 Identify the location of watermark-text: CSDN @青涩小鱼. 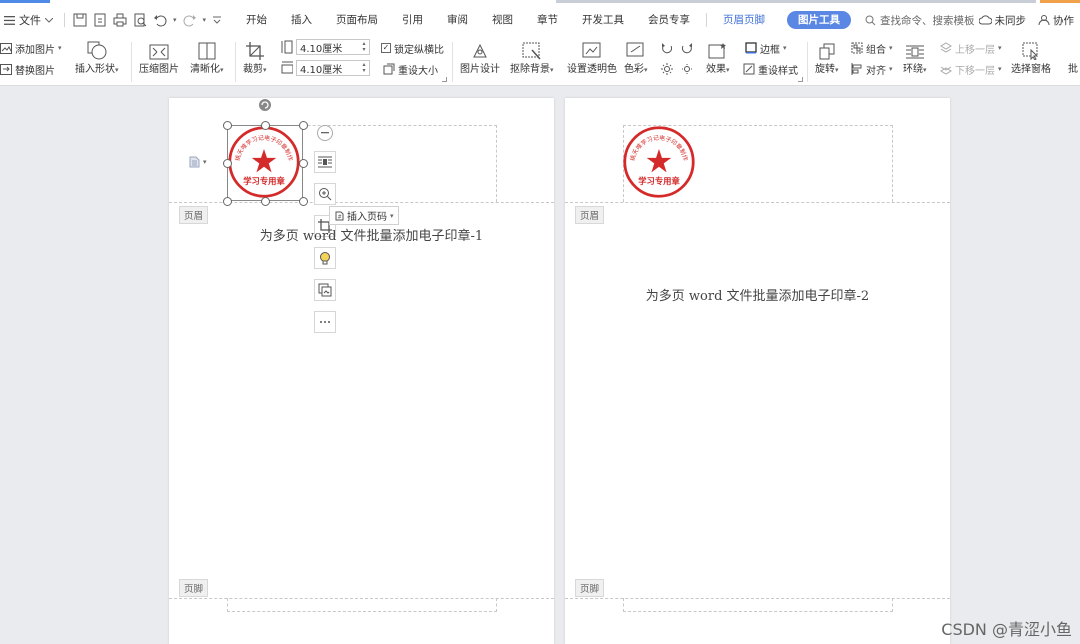
(1006, 629).